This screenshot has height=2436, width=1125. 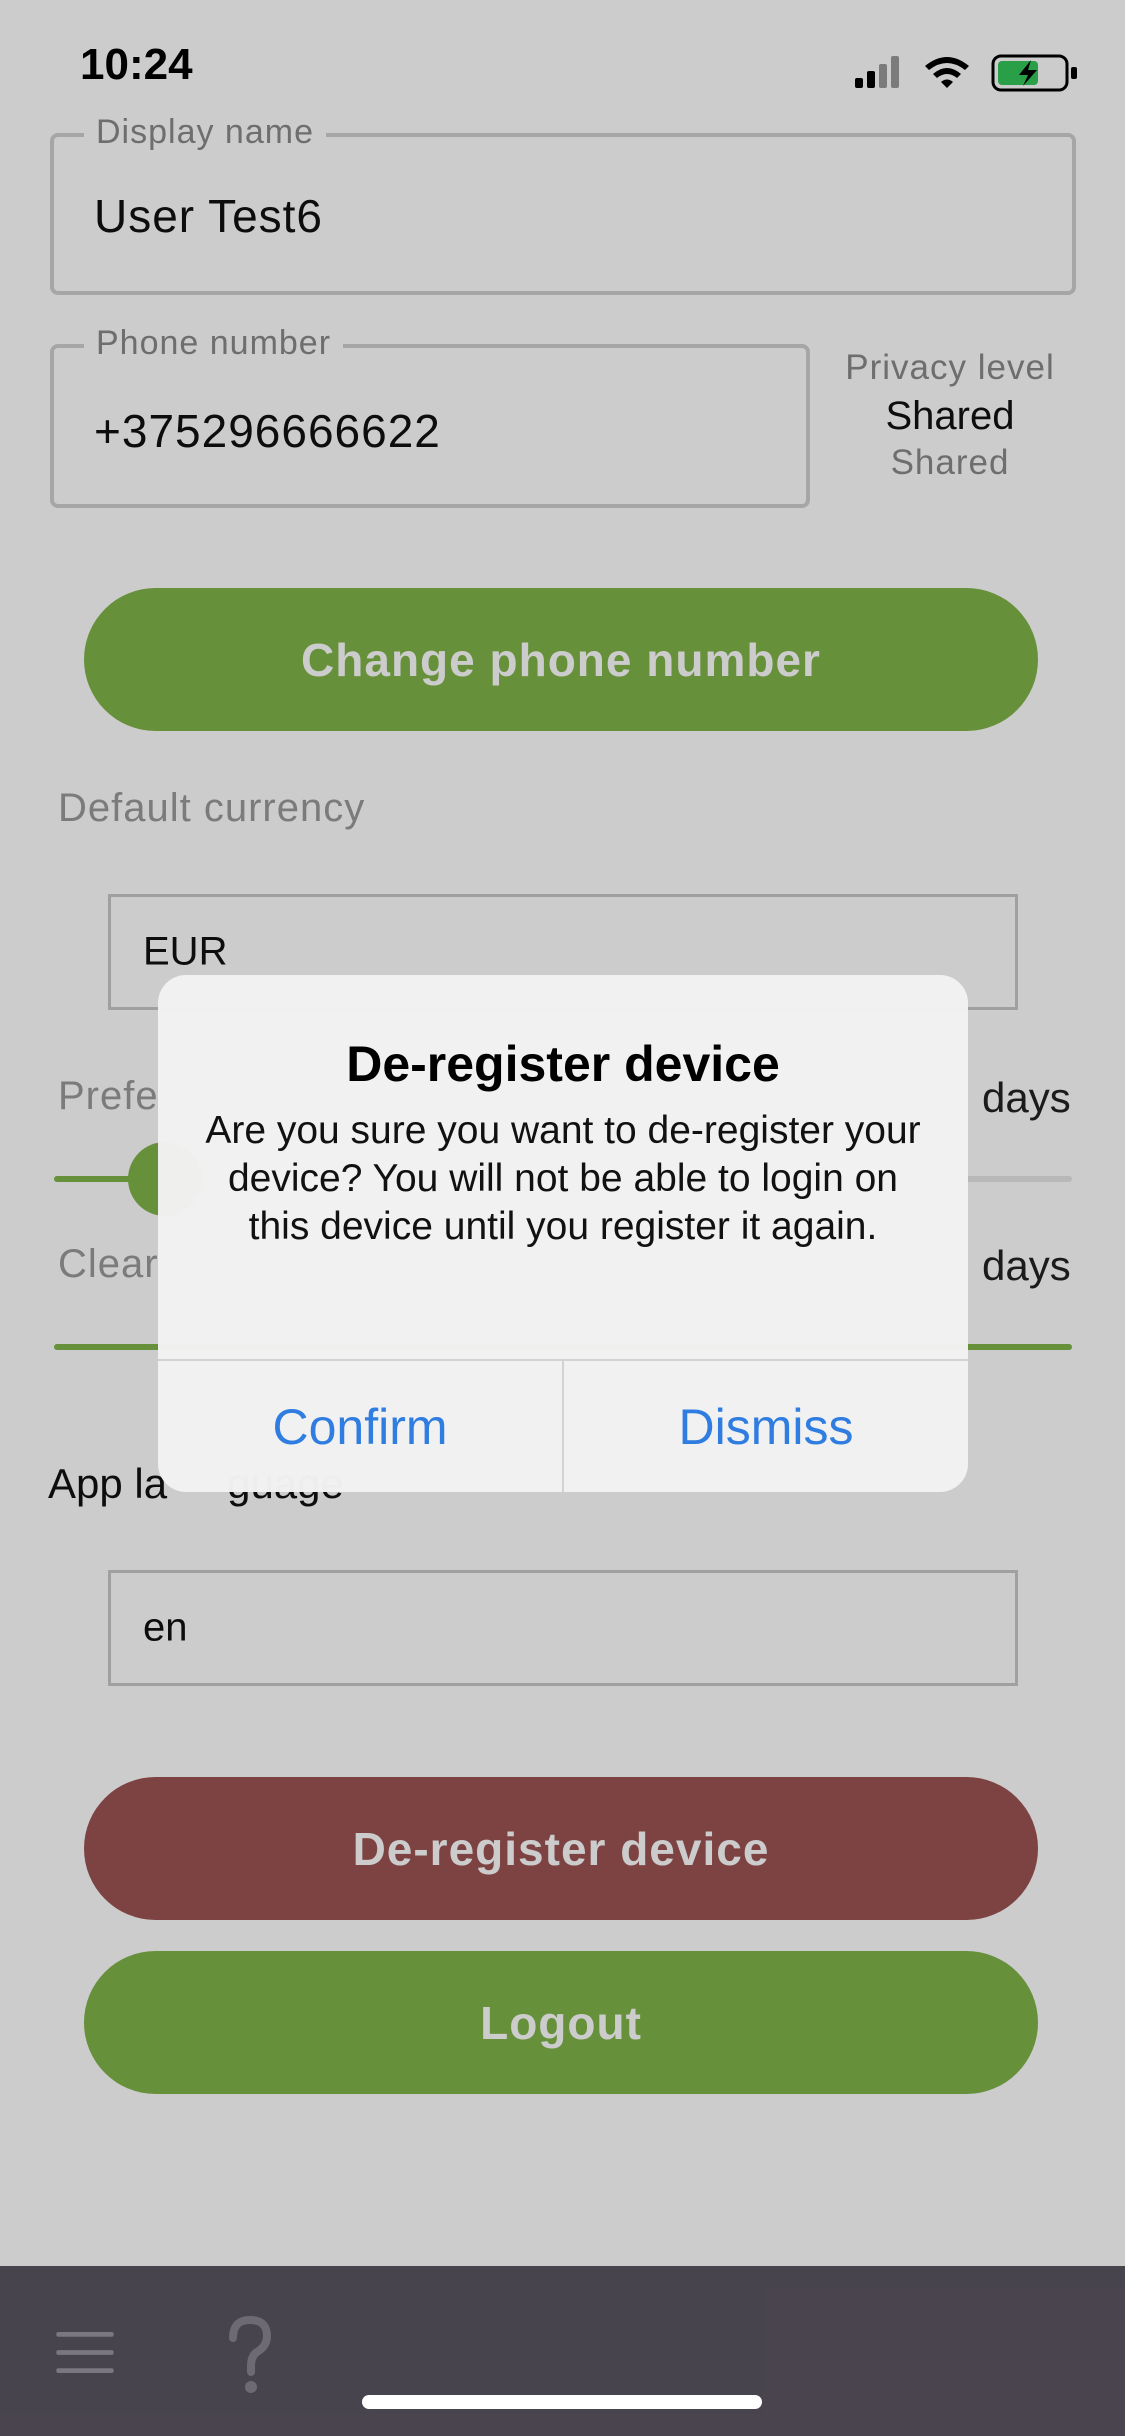 What do you see at coordinates (766, 1426) in the screenshot?
I see `dismiss-button: Dismiss` at bounding box center [766, 1426].